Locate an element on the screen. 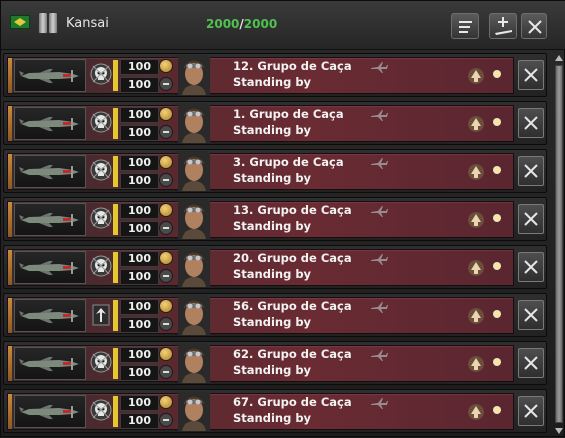  strength-bar is located at coordinates (115, 171).